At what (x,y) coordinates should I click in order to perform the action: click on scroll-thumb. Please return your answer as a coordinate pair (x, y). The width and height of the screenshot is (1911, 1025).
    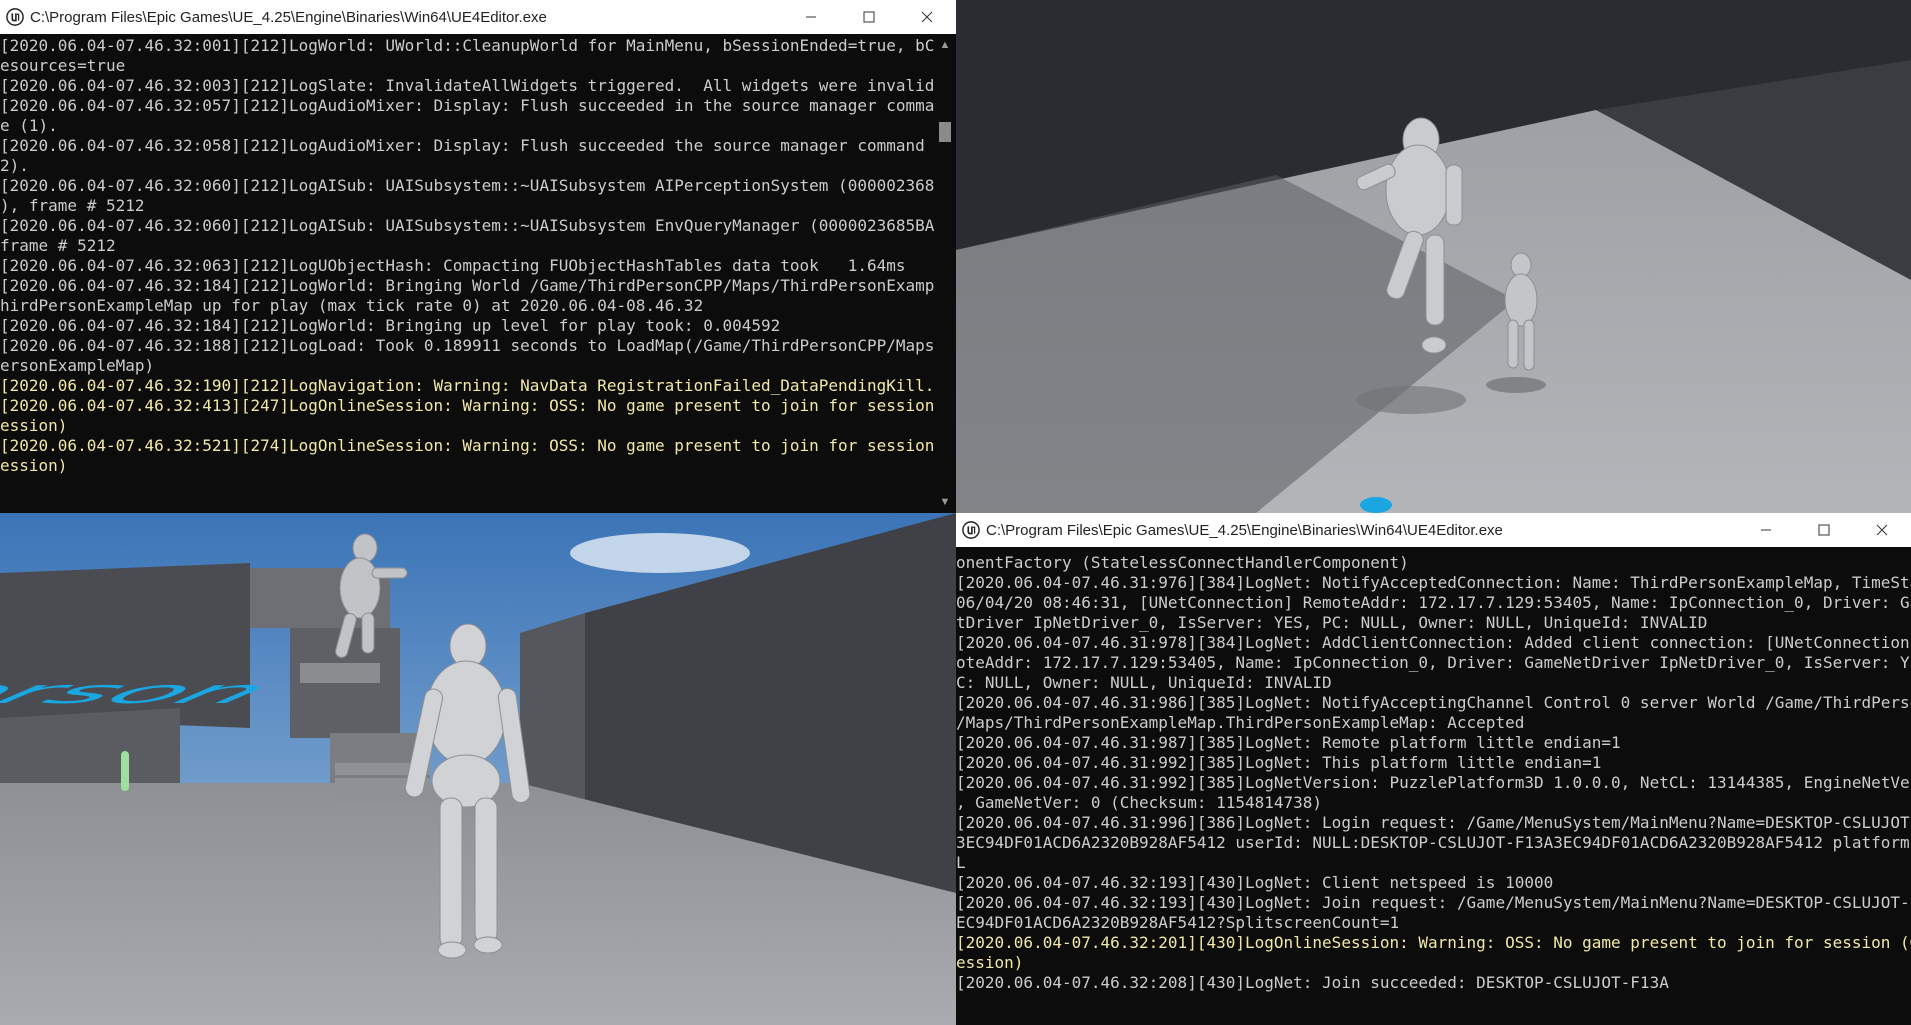
    Looking at the image, I should click on (945, 132).